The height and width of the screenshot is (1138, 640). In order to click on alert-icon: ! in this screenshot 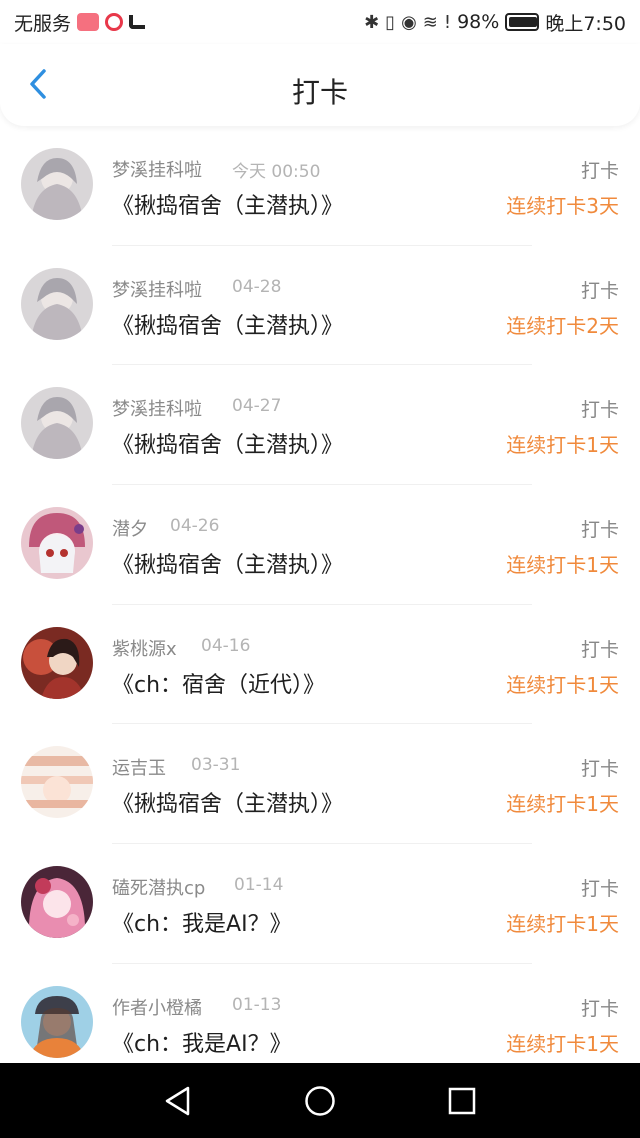, I will do `click(447, 22)`.